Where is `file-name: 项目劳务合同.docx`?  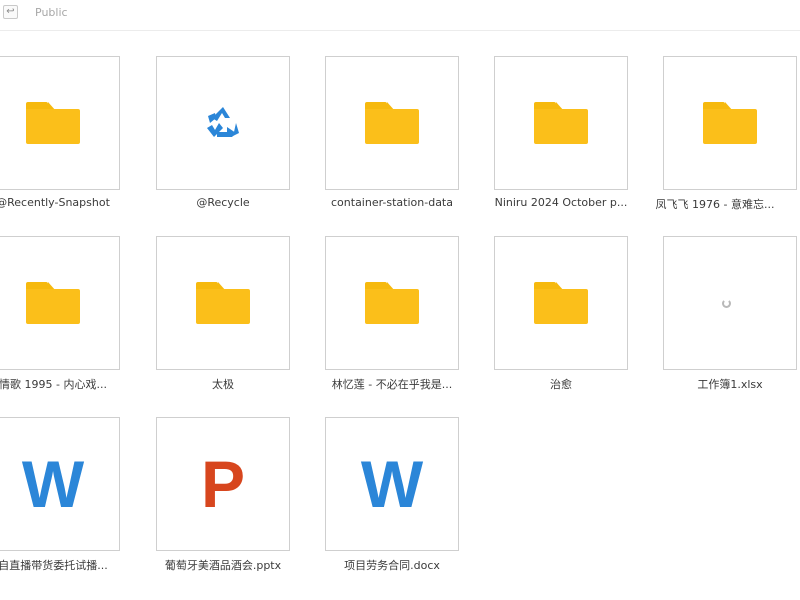
file-name: 项目劳务合同.docx is located at coordinates (392, 565).